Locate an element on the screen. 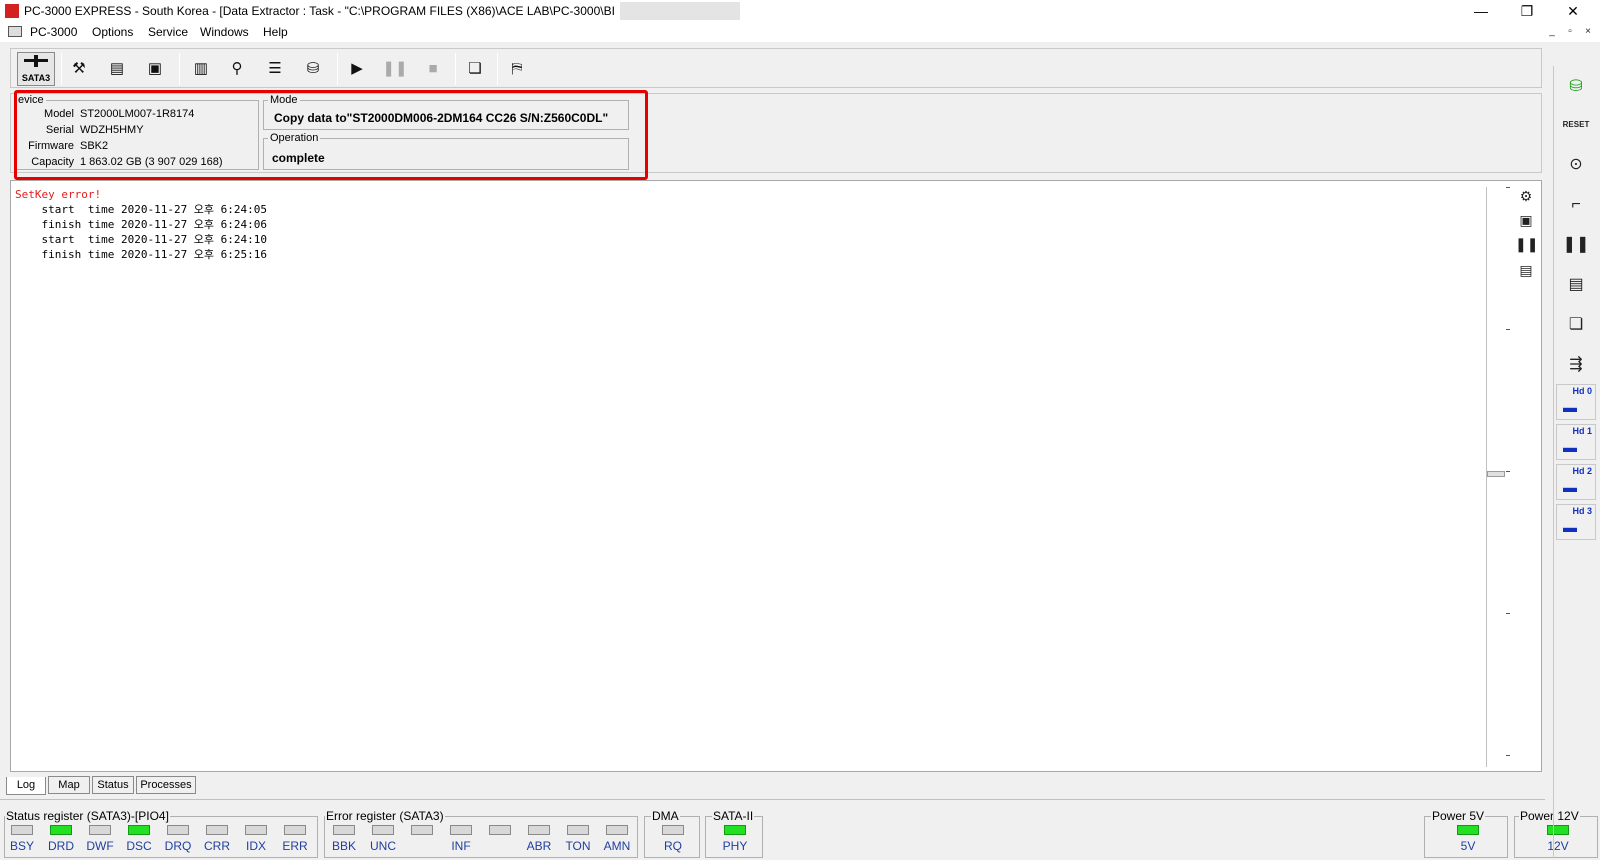  reset-label: RESET is located at coordinates (1576, 124).